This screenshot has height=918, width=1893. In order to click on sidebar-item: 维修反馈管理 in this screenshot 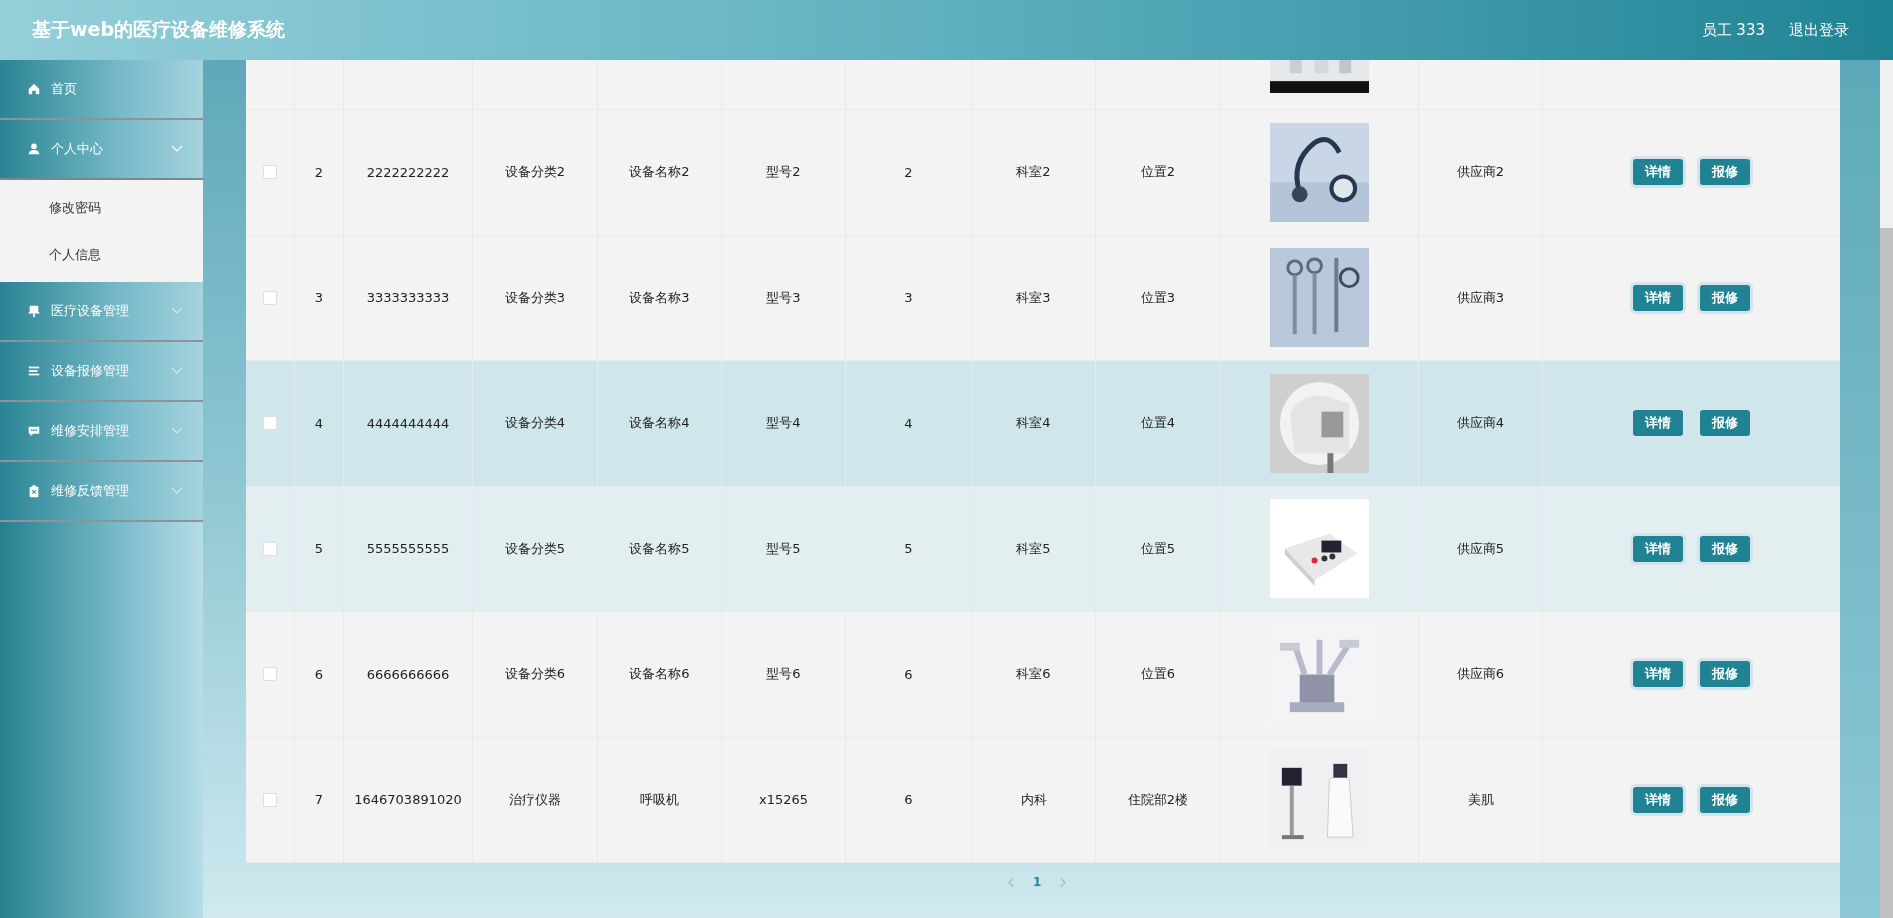, I will do `click(101, 492)`.